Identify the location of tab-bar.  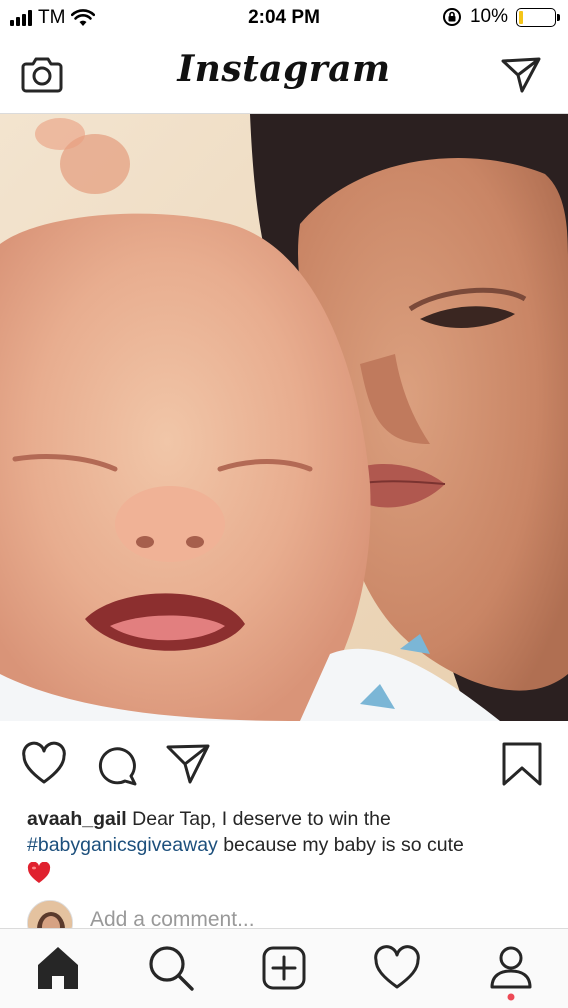
(284, 968).